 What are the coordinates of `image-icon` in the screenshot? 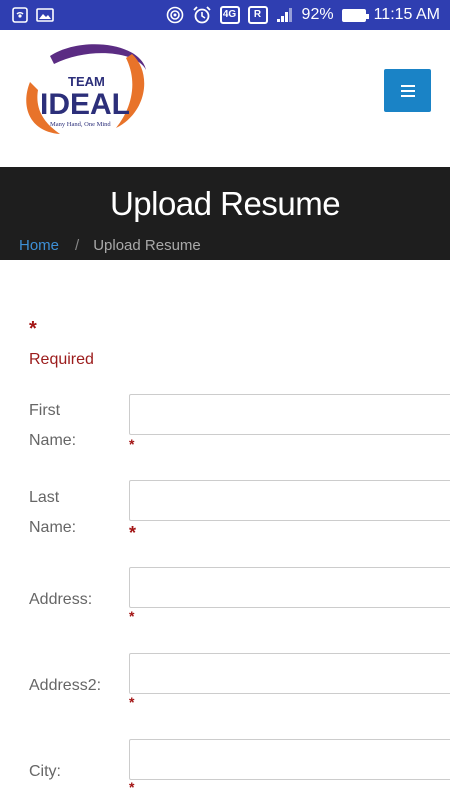 It's located at (45, 15).